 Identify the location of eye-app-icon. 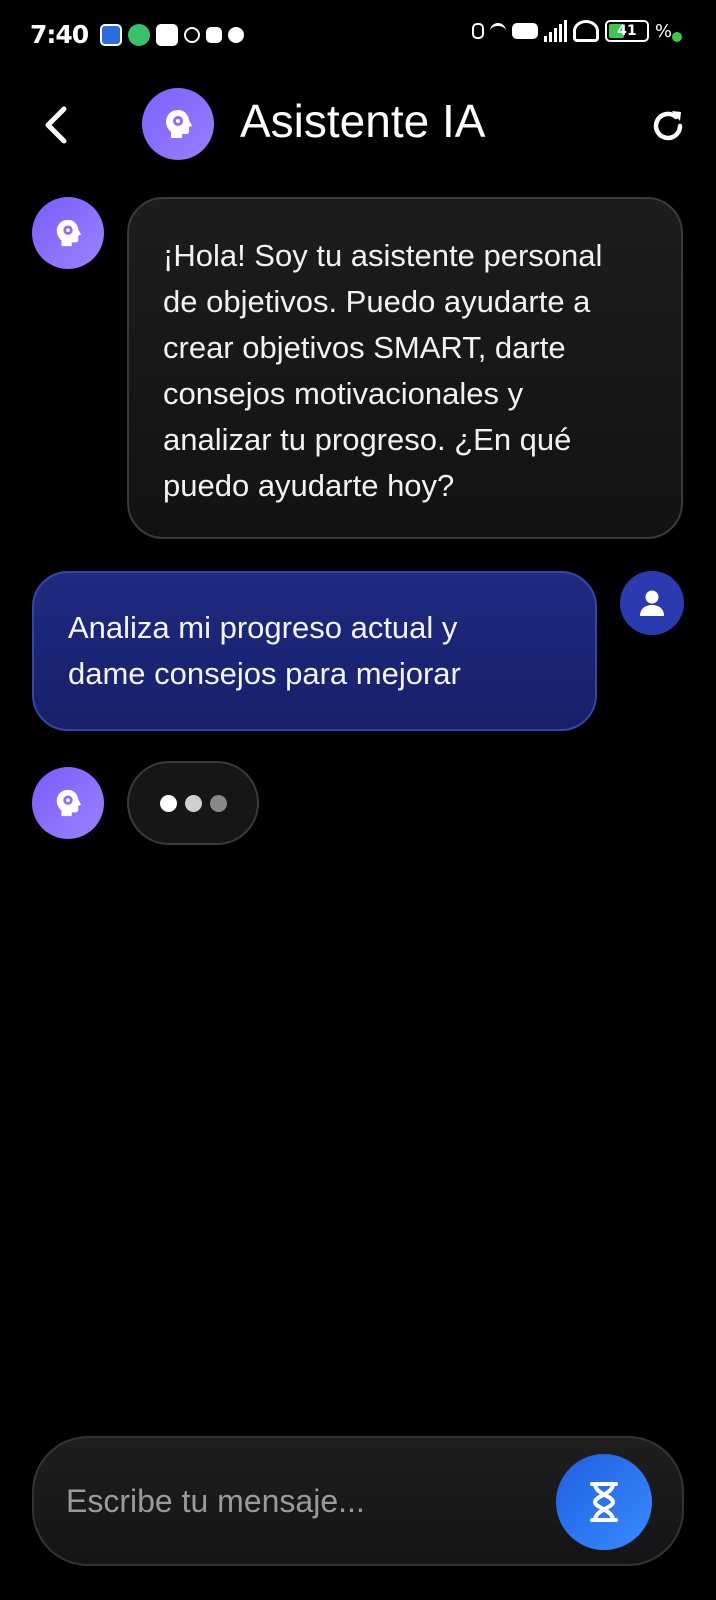
(139, 35).